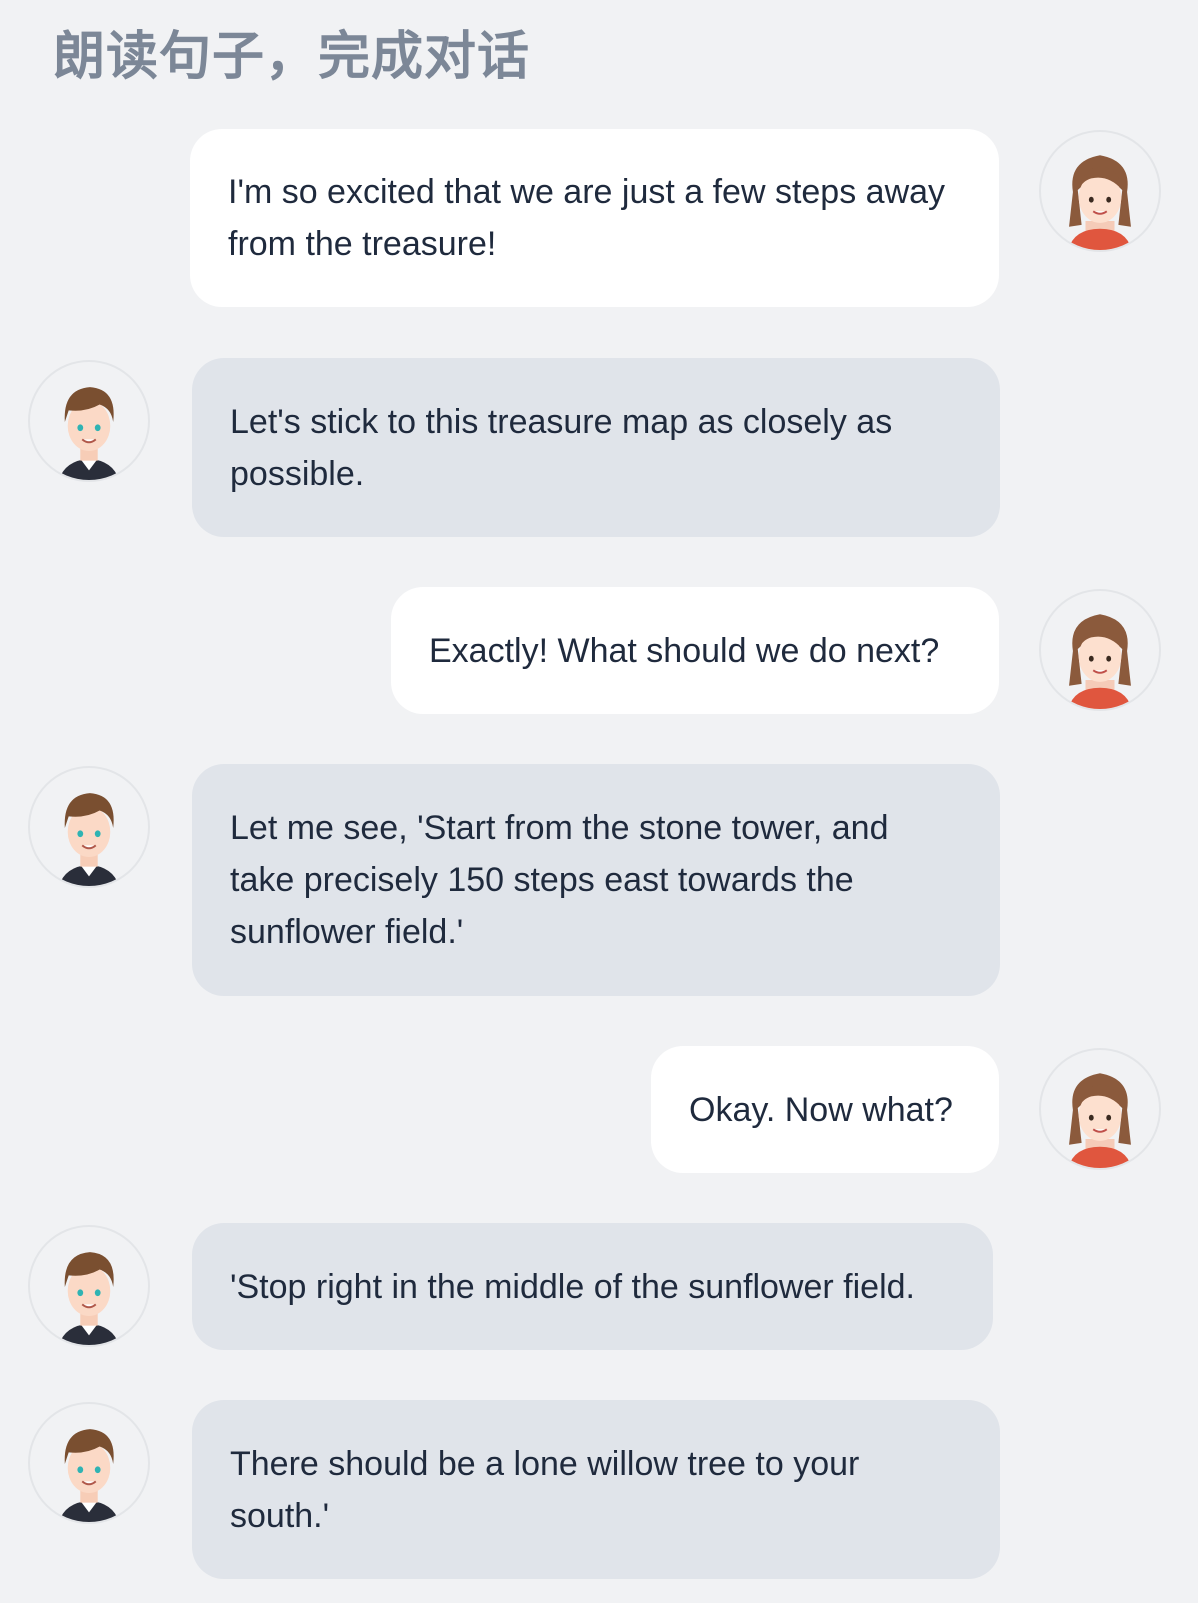 The image size is (1198, 1603). I want to click on message-bubble-girl: Exactly! What should we do next?, so click(695, 650).